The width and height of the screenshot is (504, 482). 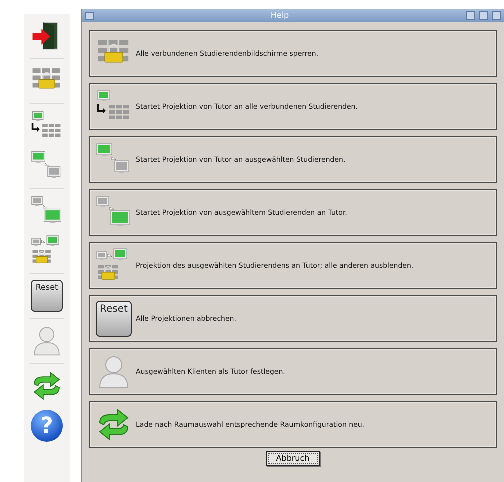 What do you see at coordinates (280, 15) in the screenshot?
I see `window-title: Help` at bounding box center [280, 15].